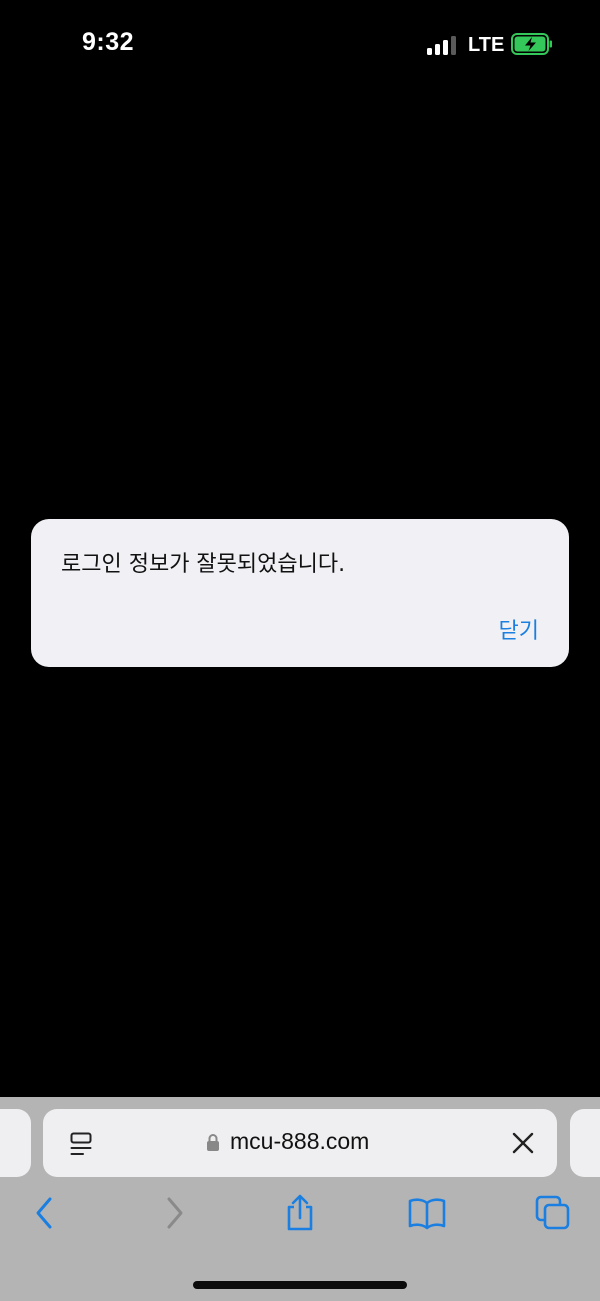  I want to click on signal-strength-icon, so click(443, 45).